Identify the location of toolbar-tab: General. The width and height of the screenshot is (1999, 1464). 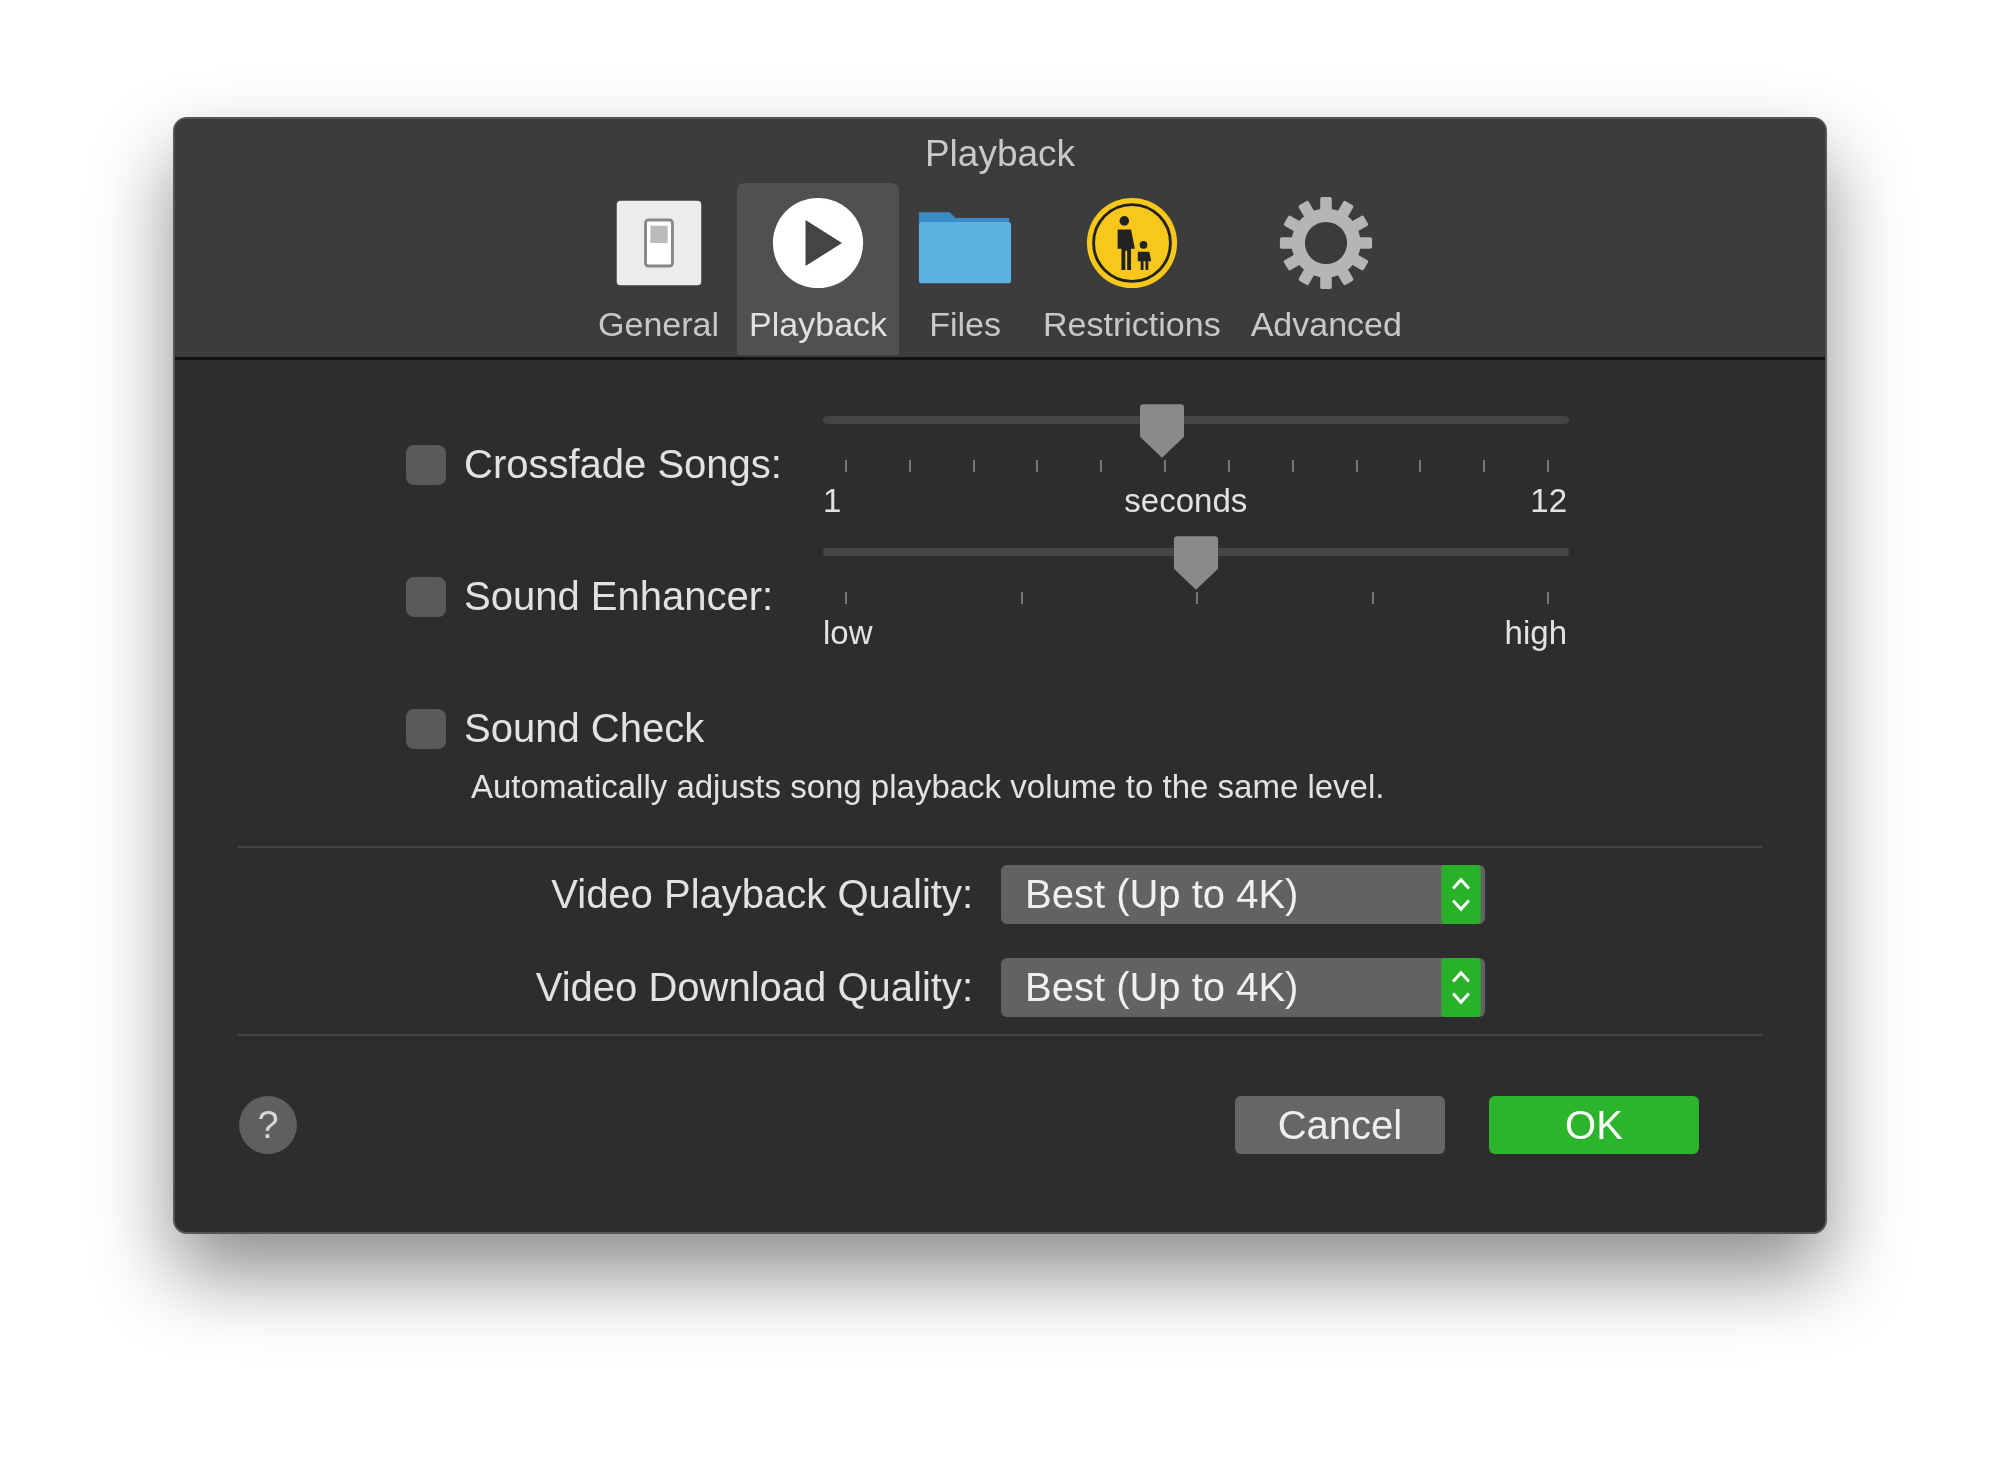
(659, 269).